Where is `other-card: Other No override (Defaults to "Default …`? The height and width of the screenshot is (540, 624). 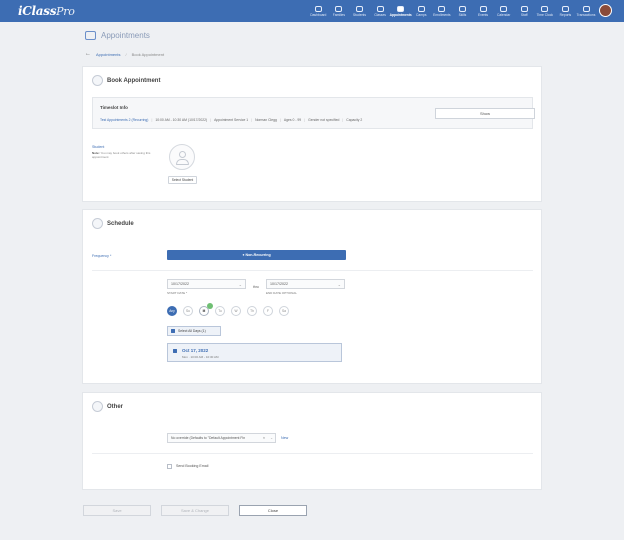
other-card: Other No override (Defaults to "Default … is located at coordinates (312, 441).